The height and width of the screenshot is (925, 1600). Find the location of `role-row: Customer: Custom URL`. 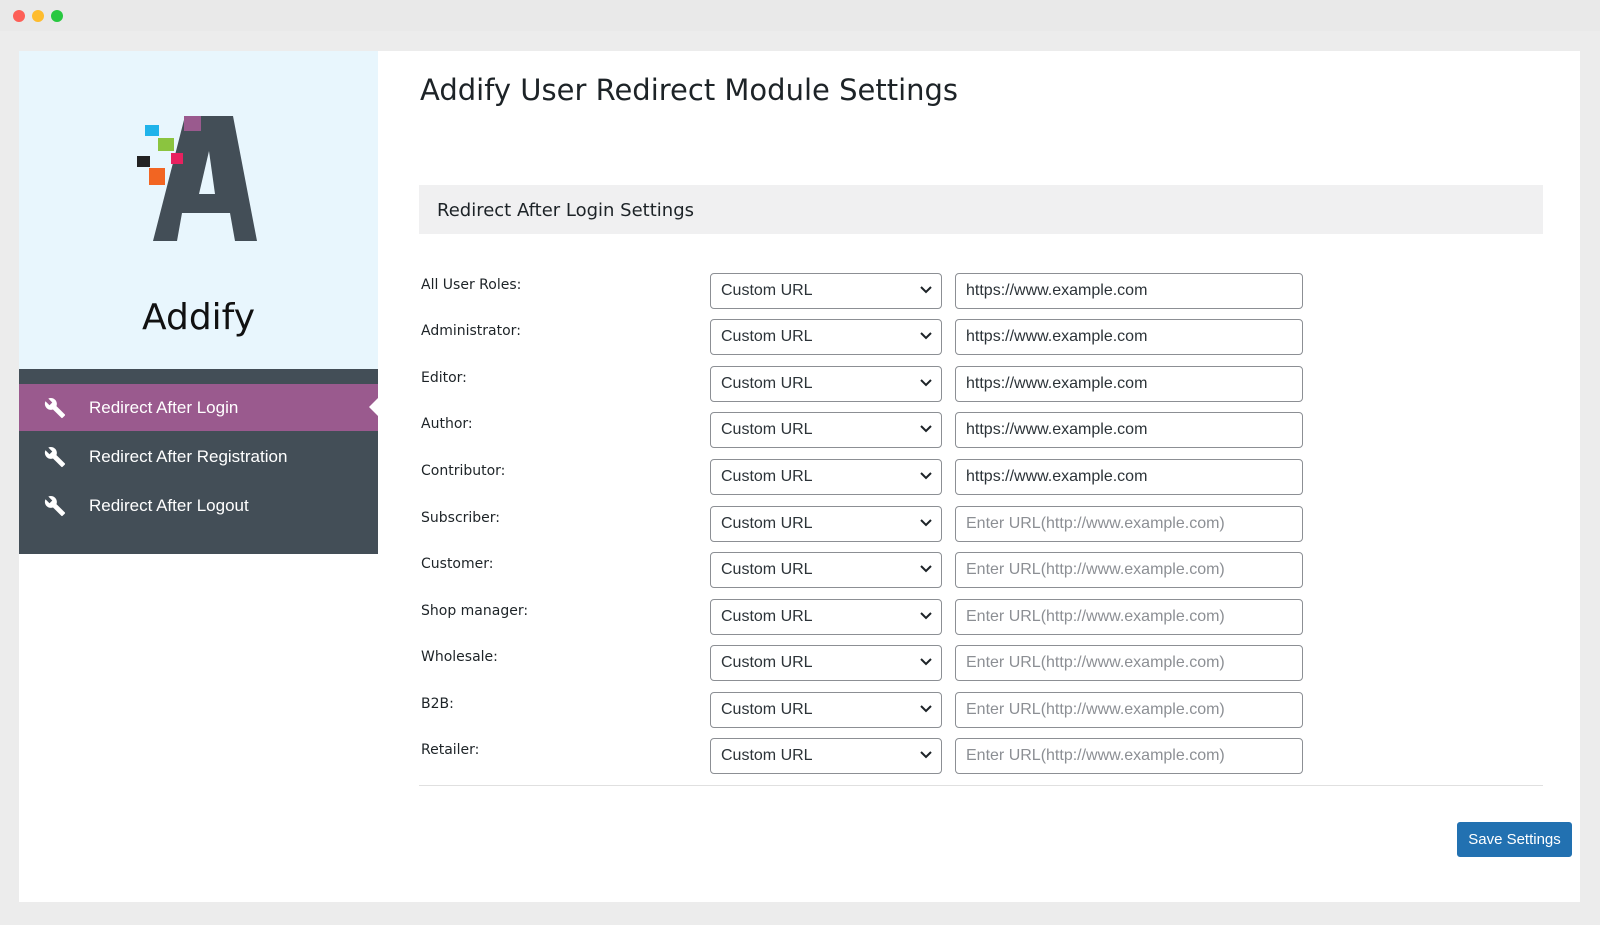

role-row: Customer: Custom URL is located at coordinates (981, 570).